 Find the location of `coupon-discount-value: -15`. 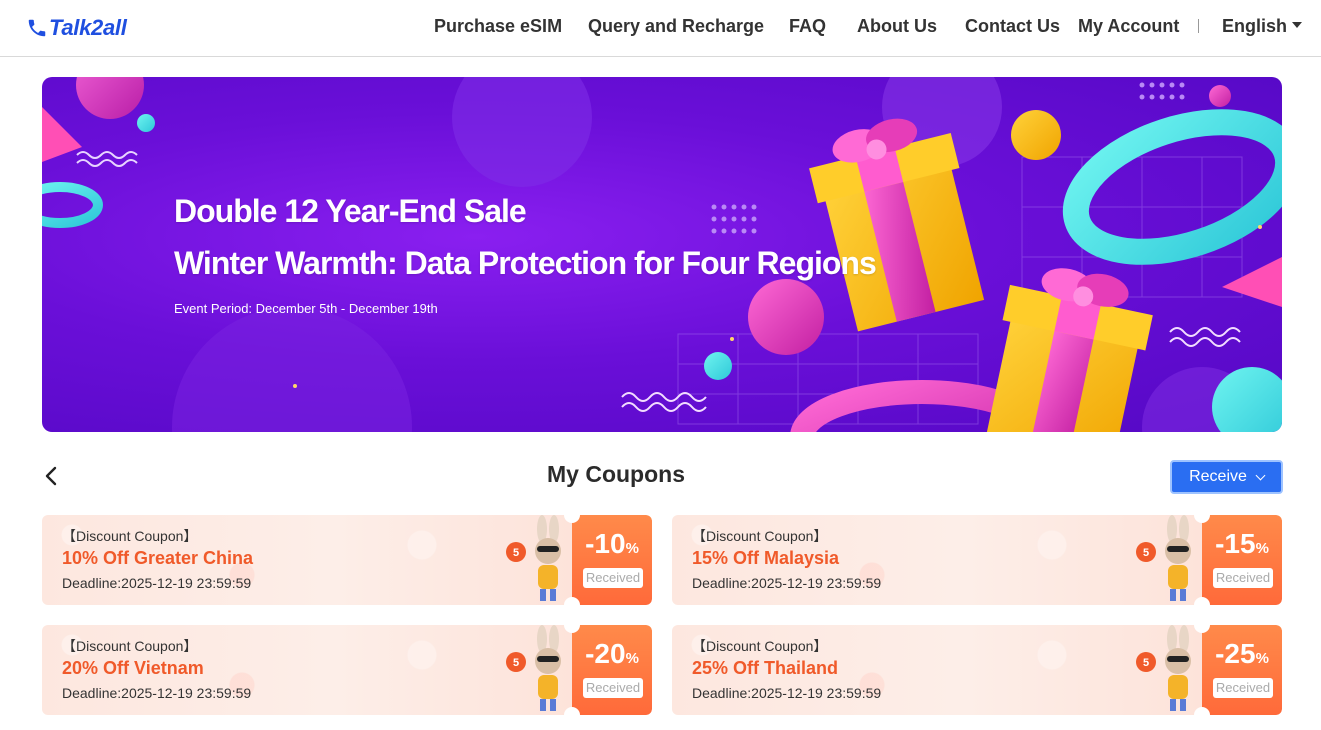

coupon-discount-value: -15 is located at coordinates (1235, 543).